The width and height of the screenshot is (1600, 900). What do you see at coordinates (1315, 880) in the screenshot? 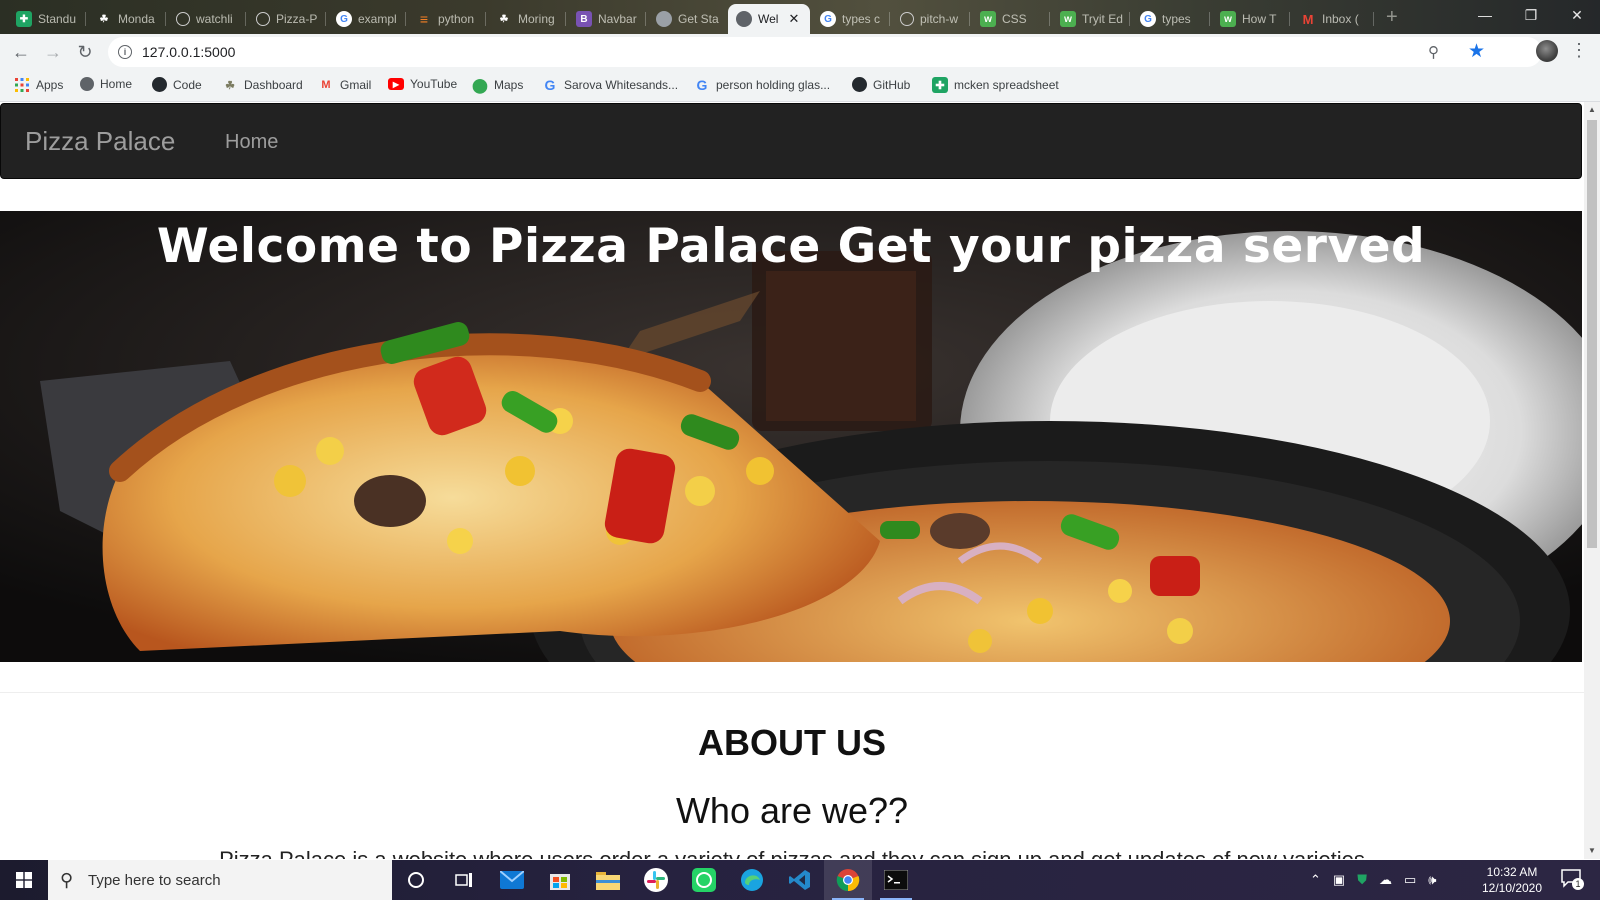
I see `chevron-up-icon: ⌃` at bounding box center [1315, 880].